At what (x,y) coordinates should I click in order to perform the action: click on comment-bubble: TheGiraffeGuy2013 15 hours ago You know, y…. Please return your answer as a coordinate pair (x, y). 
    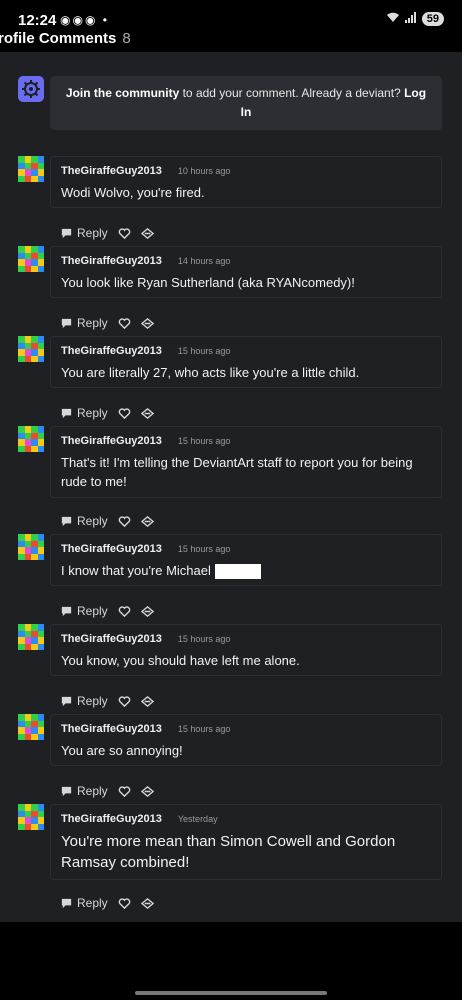
    Looking at the image, I should click on (246, 650).